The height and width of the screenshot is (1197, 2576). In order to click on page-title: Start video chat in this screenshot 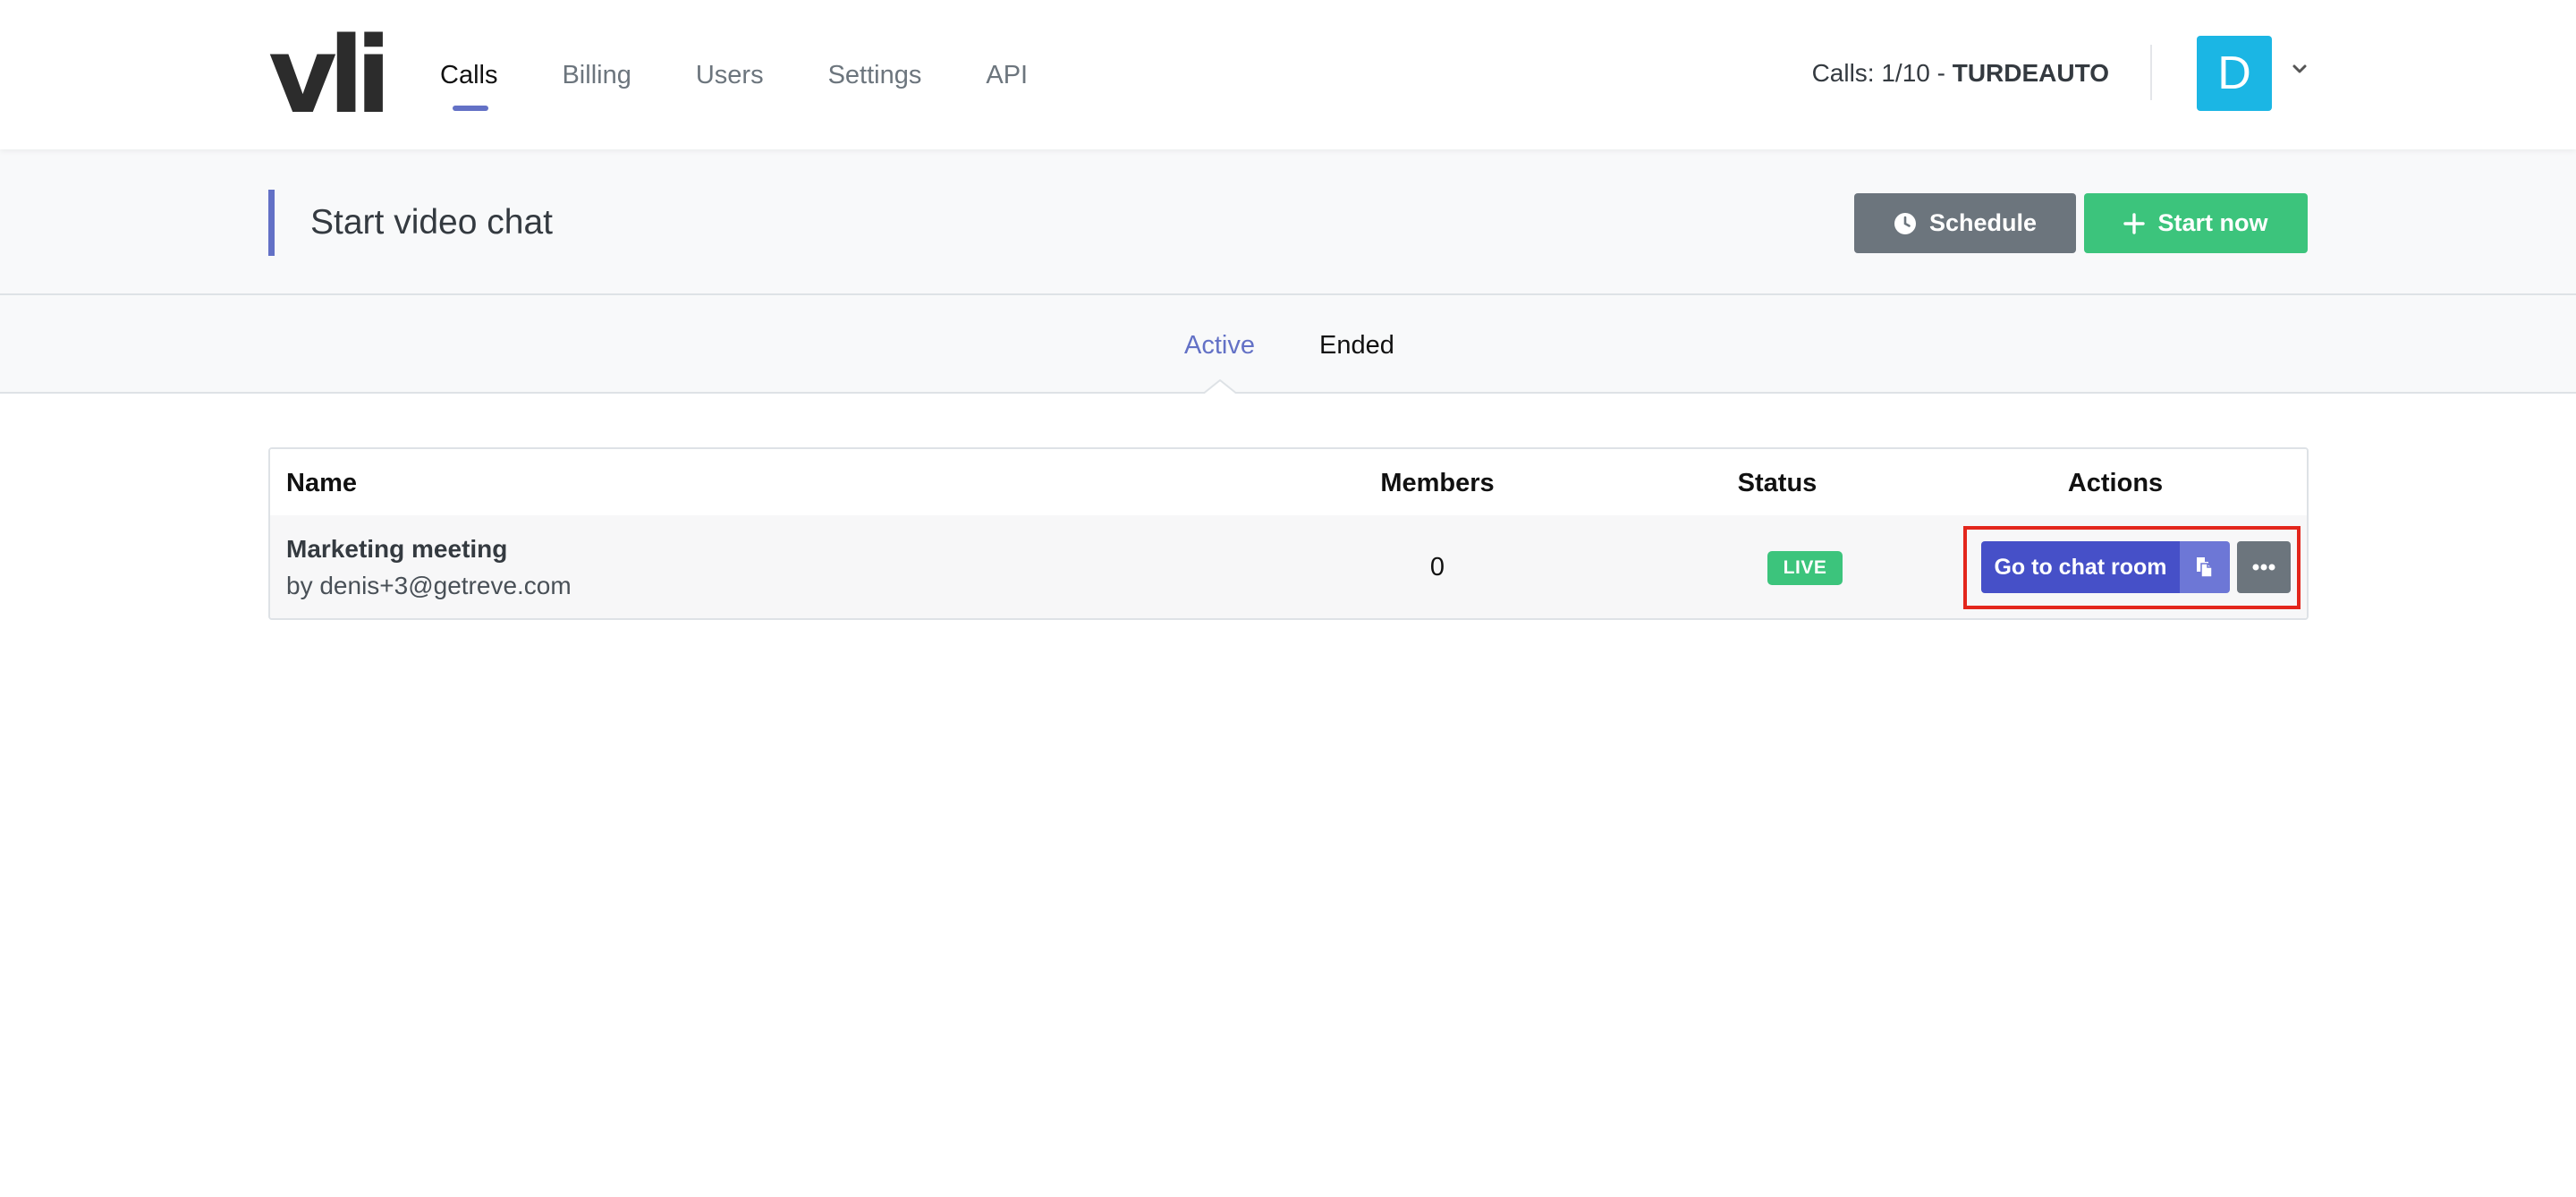, I will do `click(431, 223)`.